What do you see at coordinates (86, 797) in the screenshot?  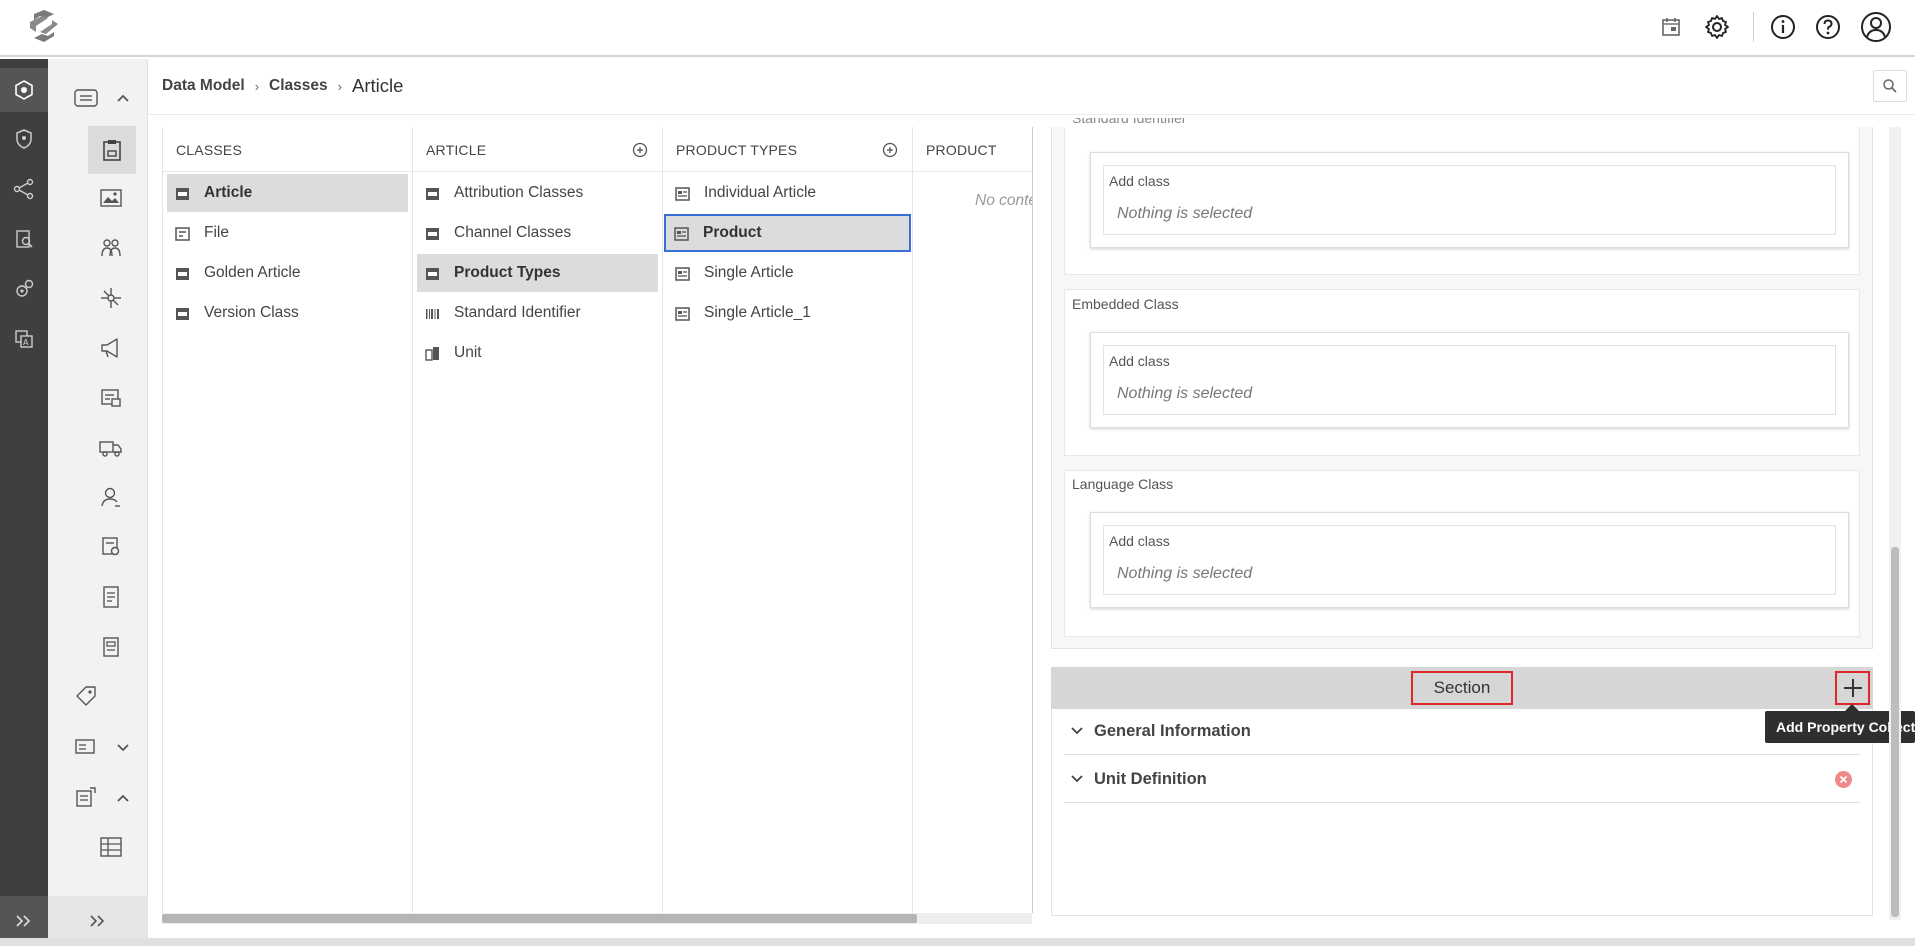 I see `structure-nav-icon` at bounding box center [86, 797].